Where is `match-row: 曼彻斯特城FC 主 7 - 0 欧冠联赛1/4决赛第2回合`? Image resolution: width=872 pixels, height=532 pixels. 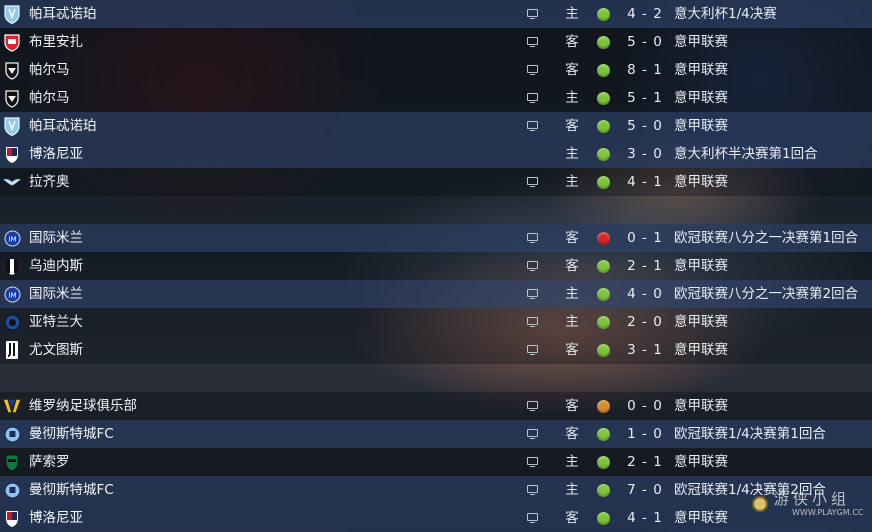
match-row: 曼彻斯特城FC 主 7 - 0 欧冠联赛1/4决赛第2回合 is located at coordinates (436, 490).